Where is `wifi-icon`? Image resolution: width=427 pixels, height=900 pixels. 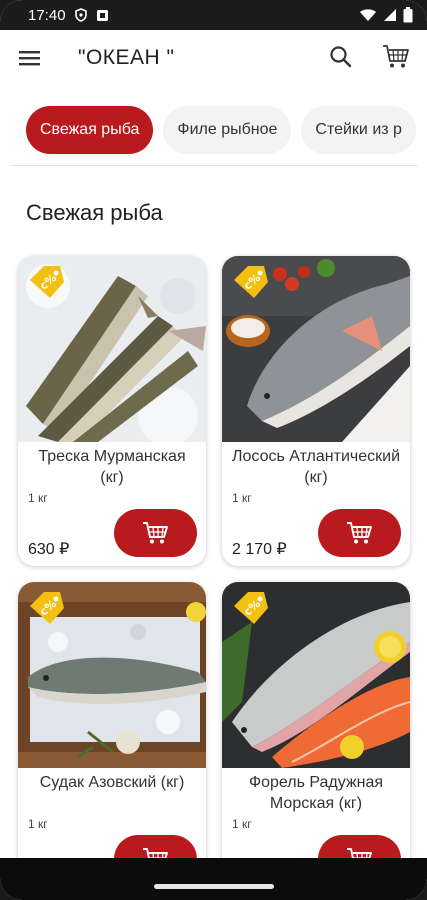 wifi-icon is located at coordinates (368, 15).